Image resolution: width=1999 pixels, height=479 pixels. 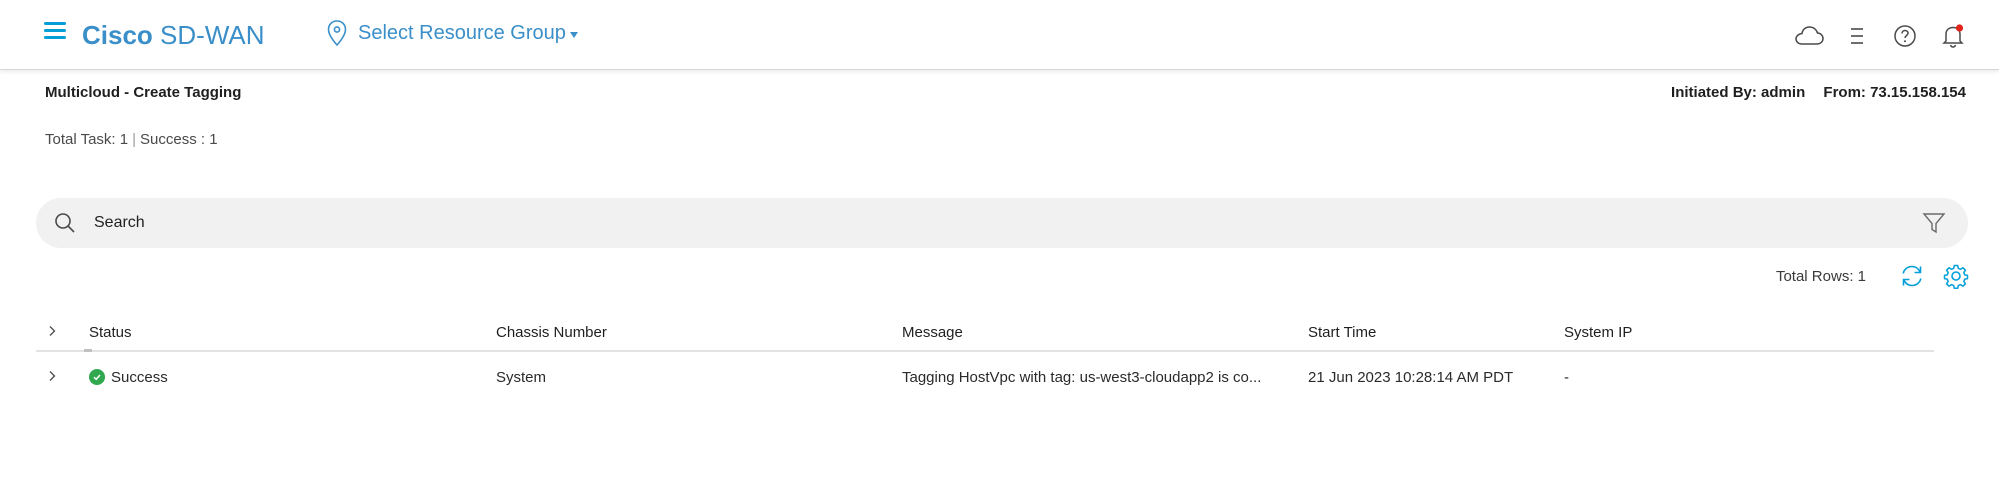 What do you see at coordinates (521, 377) in the screenshot?
I see `row-chassis-number: System` at bounding box center [521, 377].